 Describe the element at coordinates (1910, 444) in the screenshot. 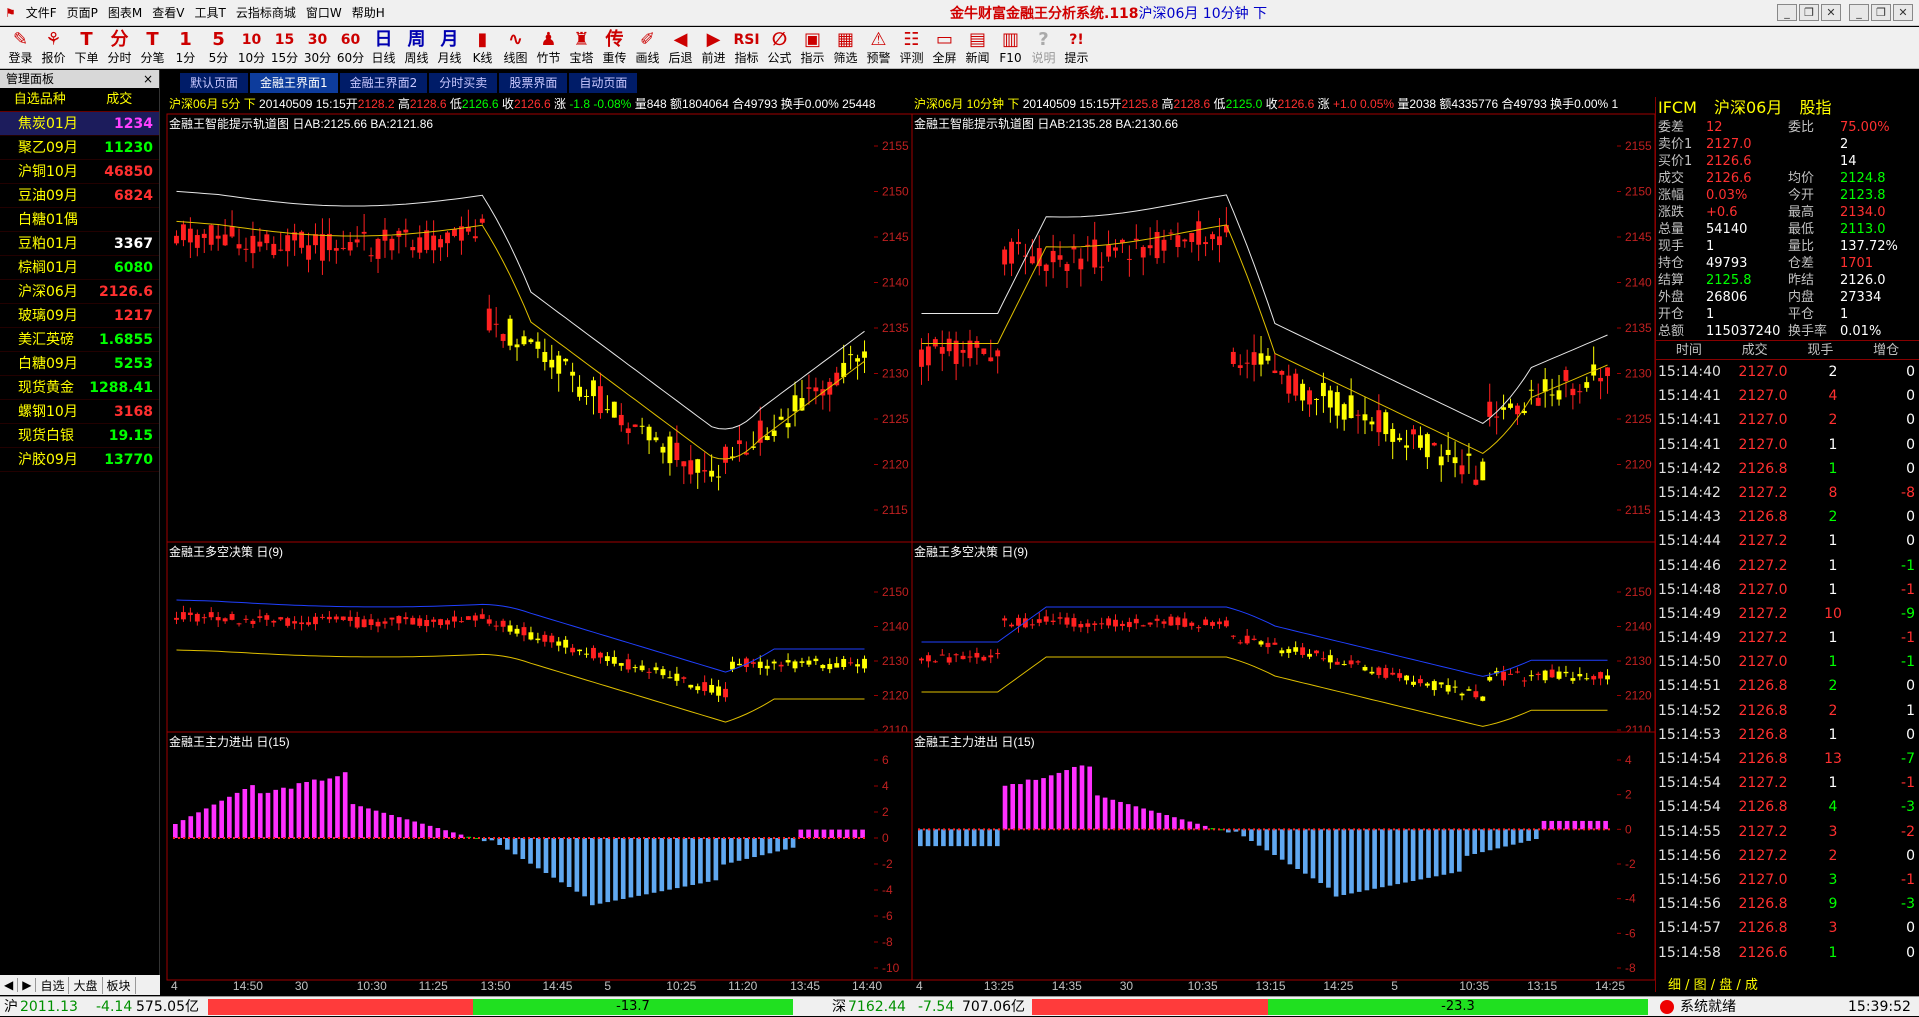

I see `tick-oi-change: 0` at that location.